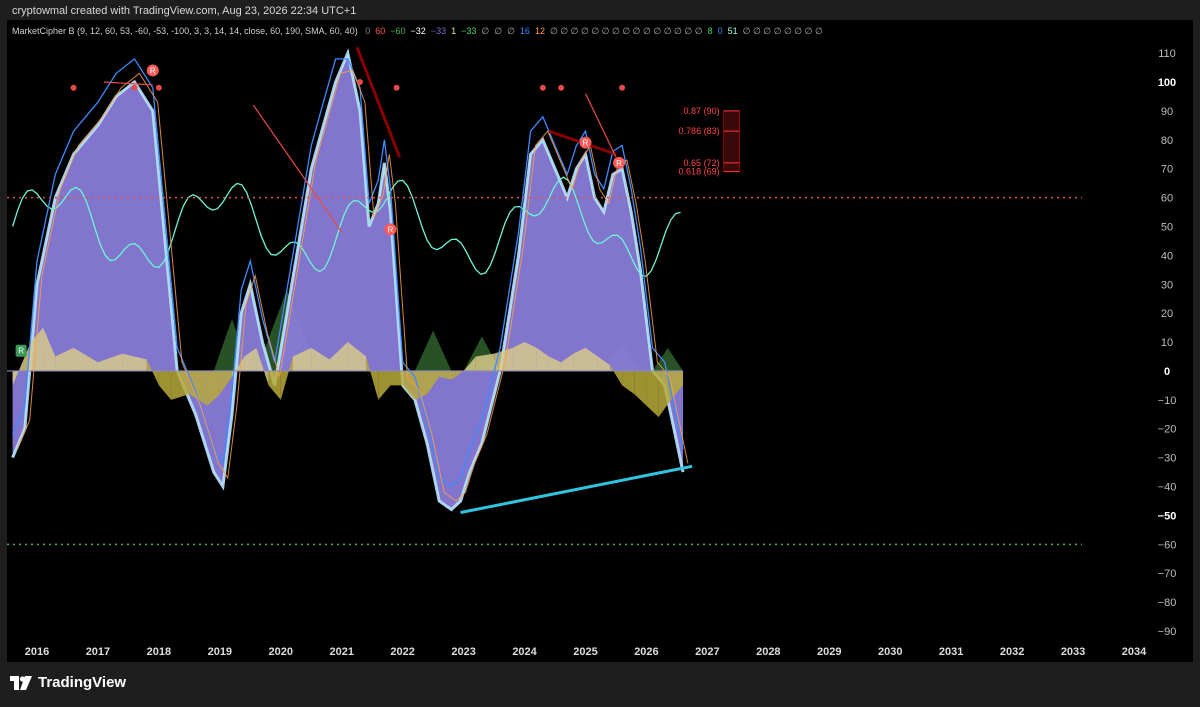 This screenshot has width=1200, height=707. What do you see at coordinates (646, 652) in the screenshot?
I see `x-tick-label: 2026` at bounding box center [646, 652].